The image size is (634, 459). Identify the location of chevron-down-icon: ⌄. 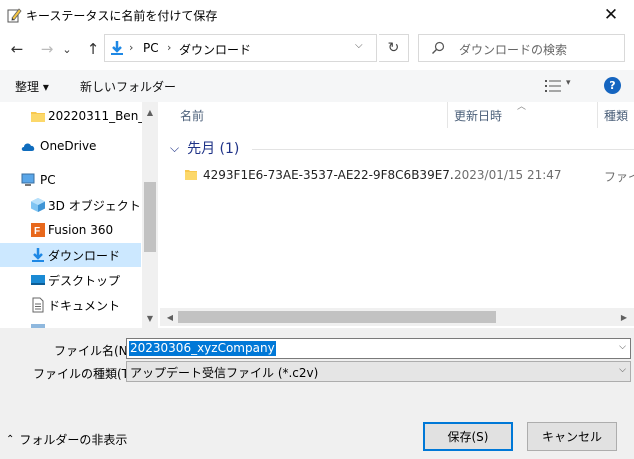
(67, 49).